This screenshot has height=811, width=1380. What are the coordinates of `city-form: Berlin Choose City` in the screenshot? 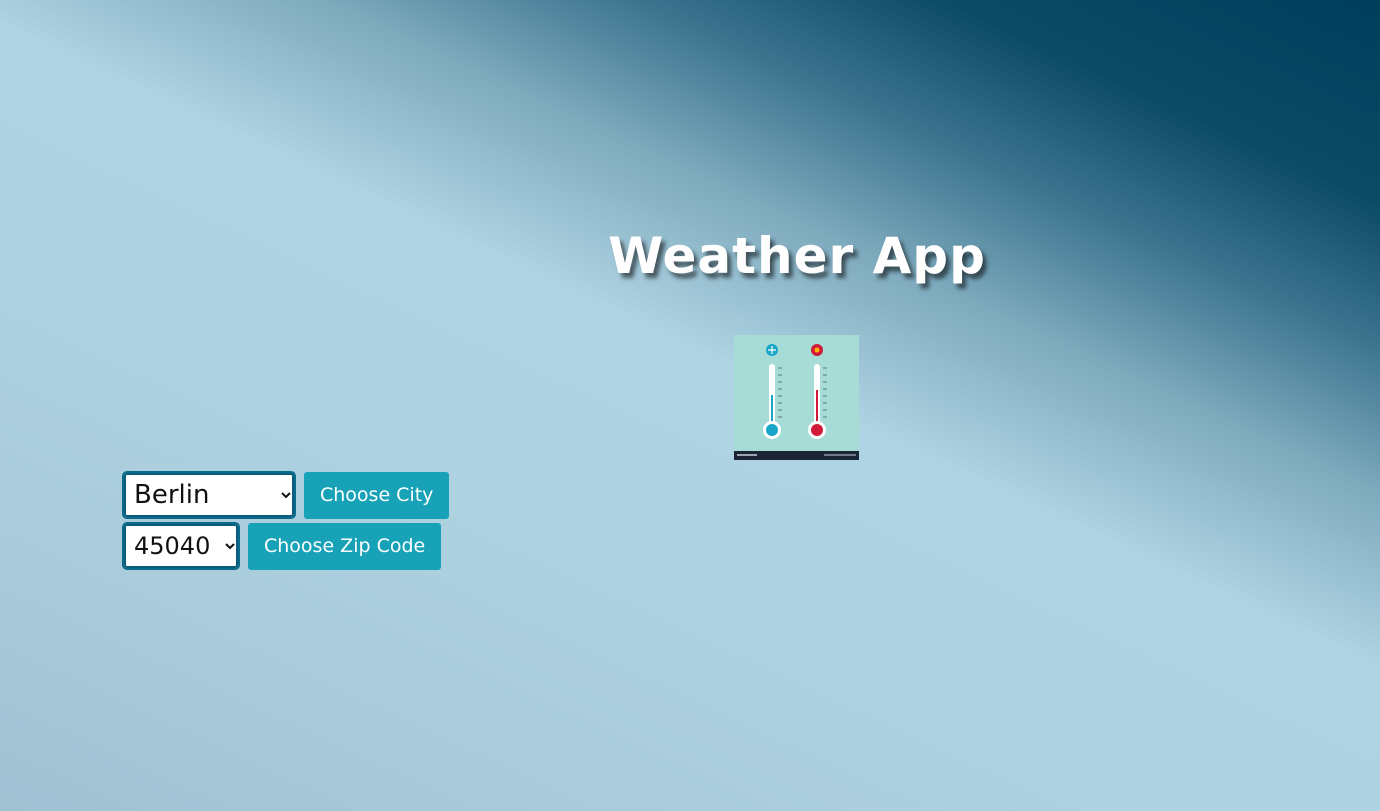 It's located at (286, 495).